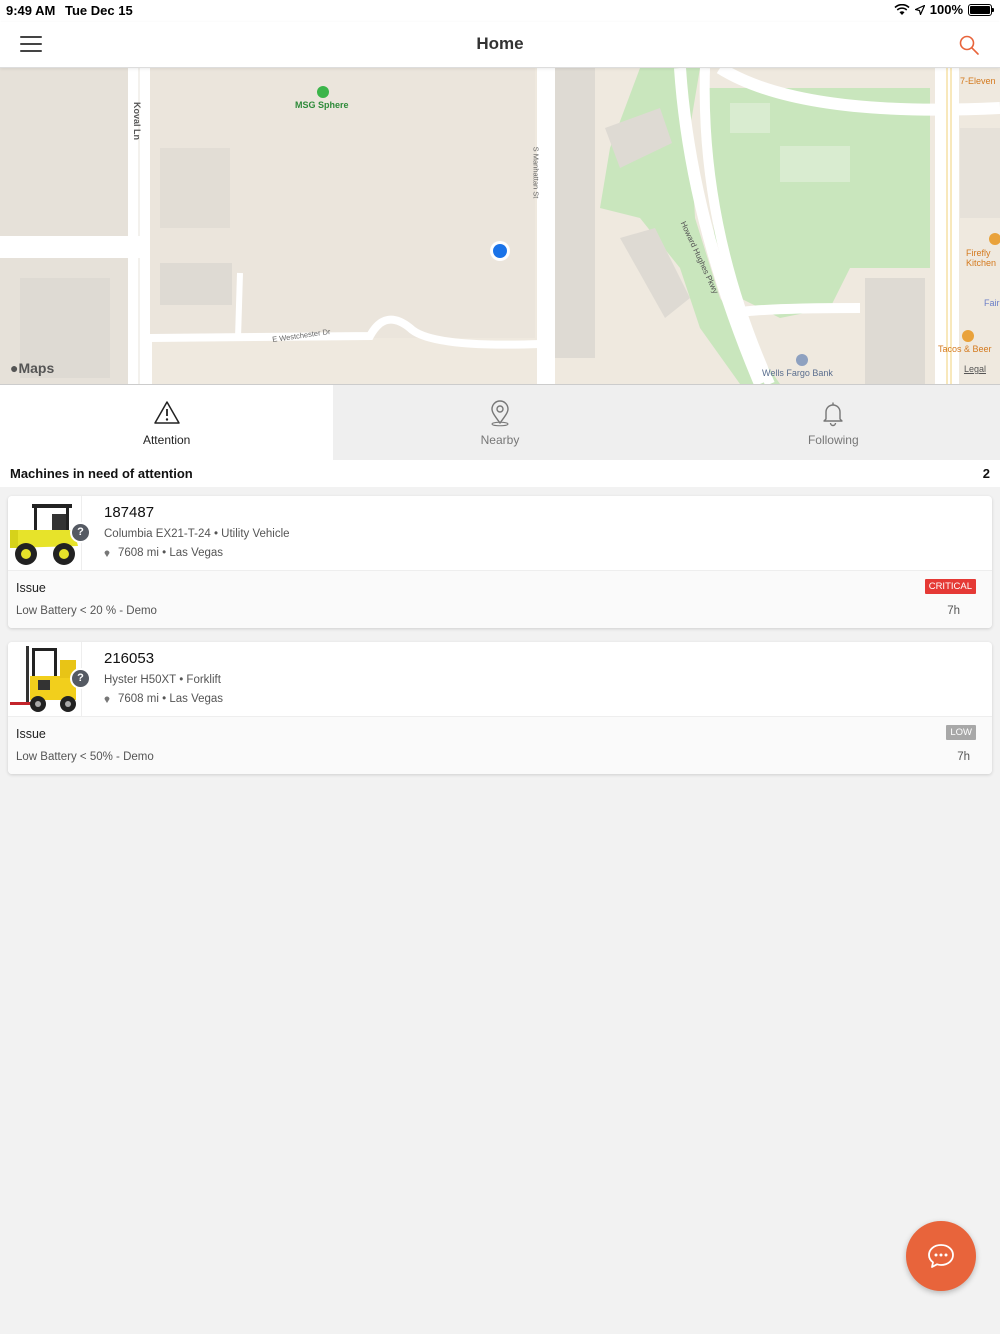 The width and height of the screenshot is (1000, 1334). What do you see at coordinates (166, 412) in the screenshot?
I see `warning-icon` at bounding box center [166, 412].